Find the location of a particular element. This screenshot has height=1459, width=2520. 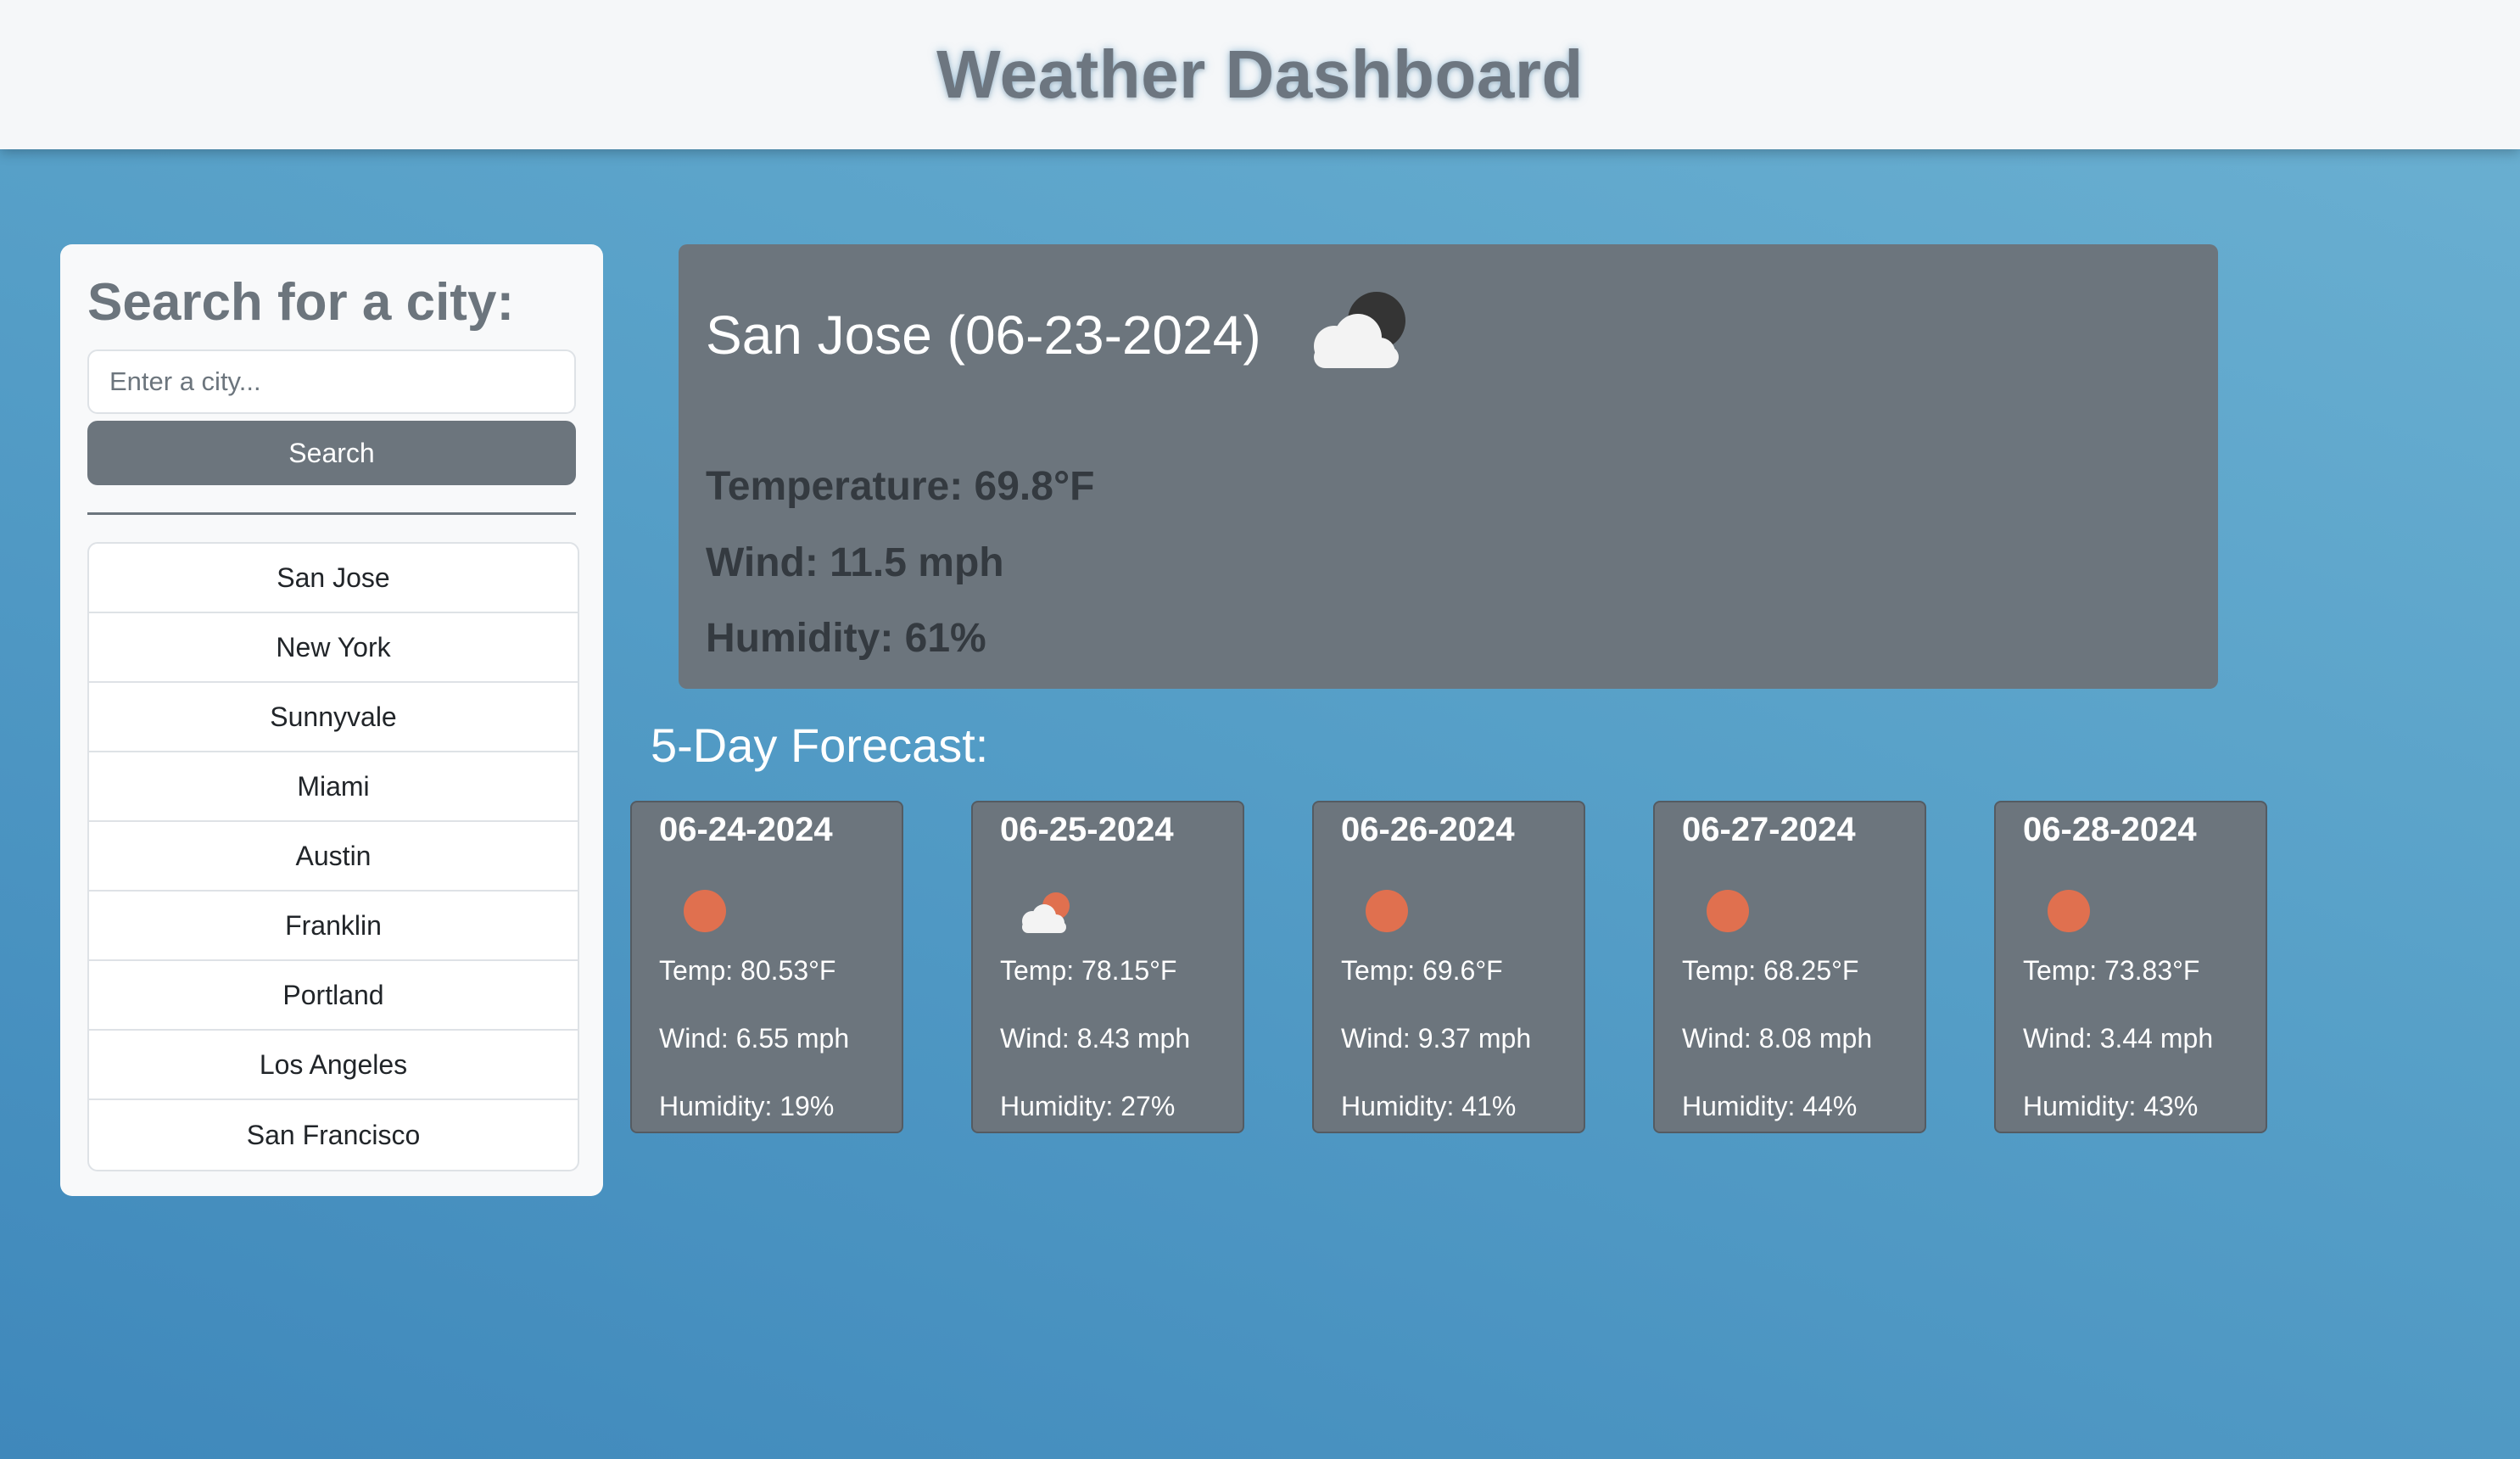

forecast-wind: Wind: 9.37 mph is located at coordinates (1436, 1038).